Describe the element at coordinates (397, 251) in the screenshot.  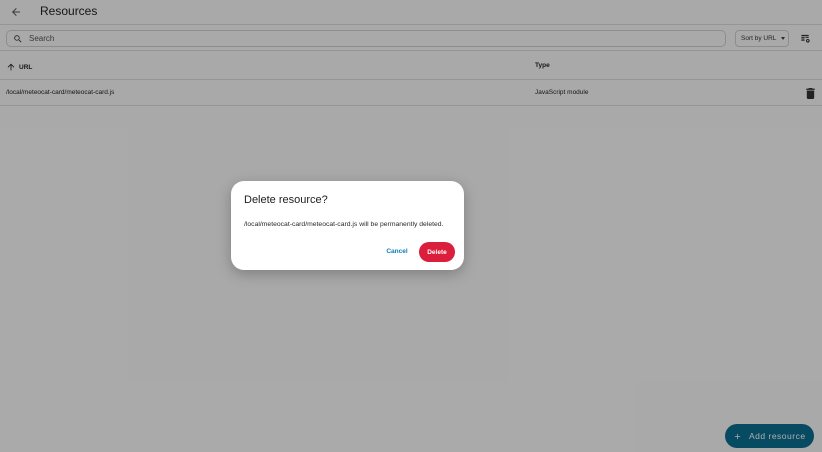
I see `cancel-button: Cancel` at that location.